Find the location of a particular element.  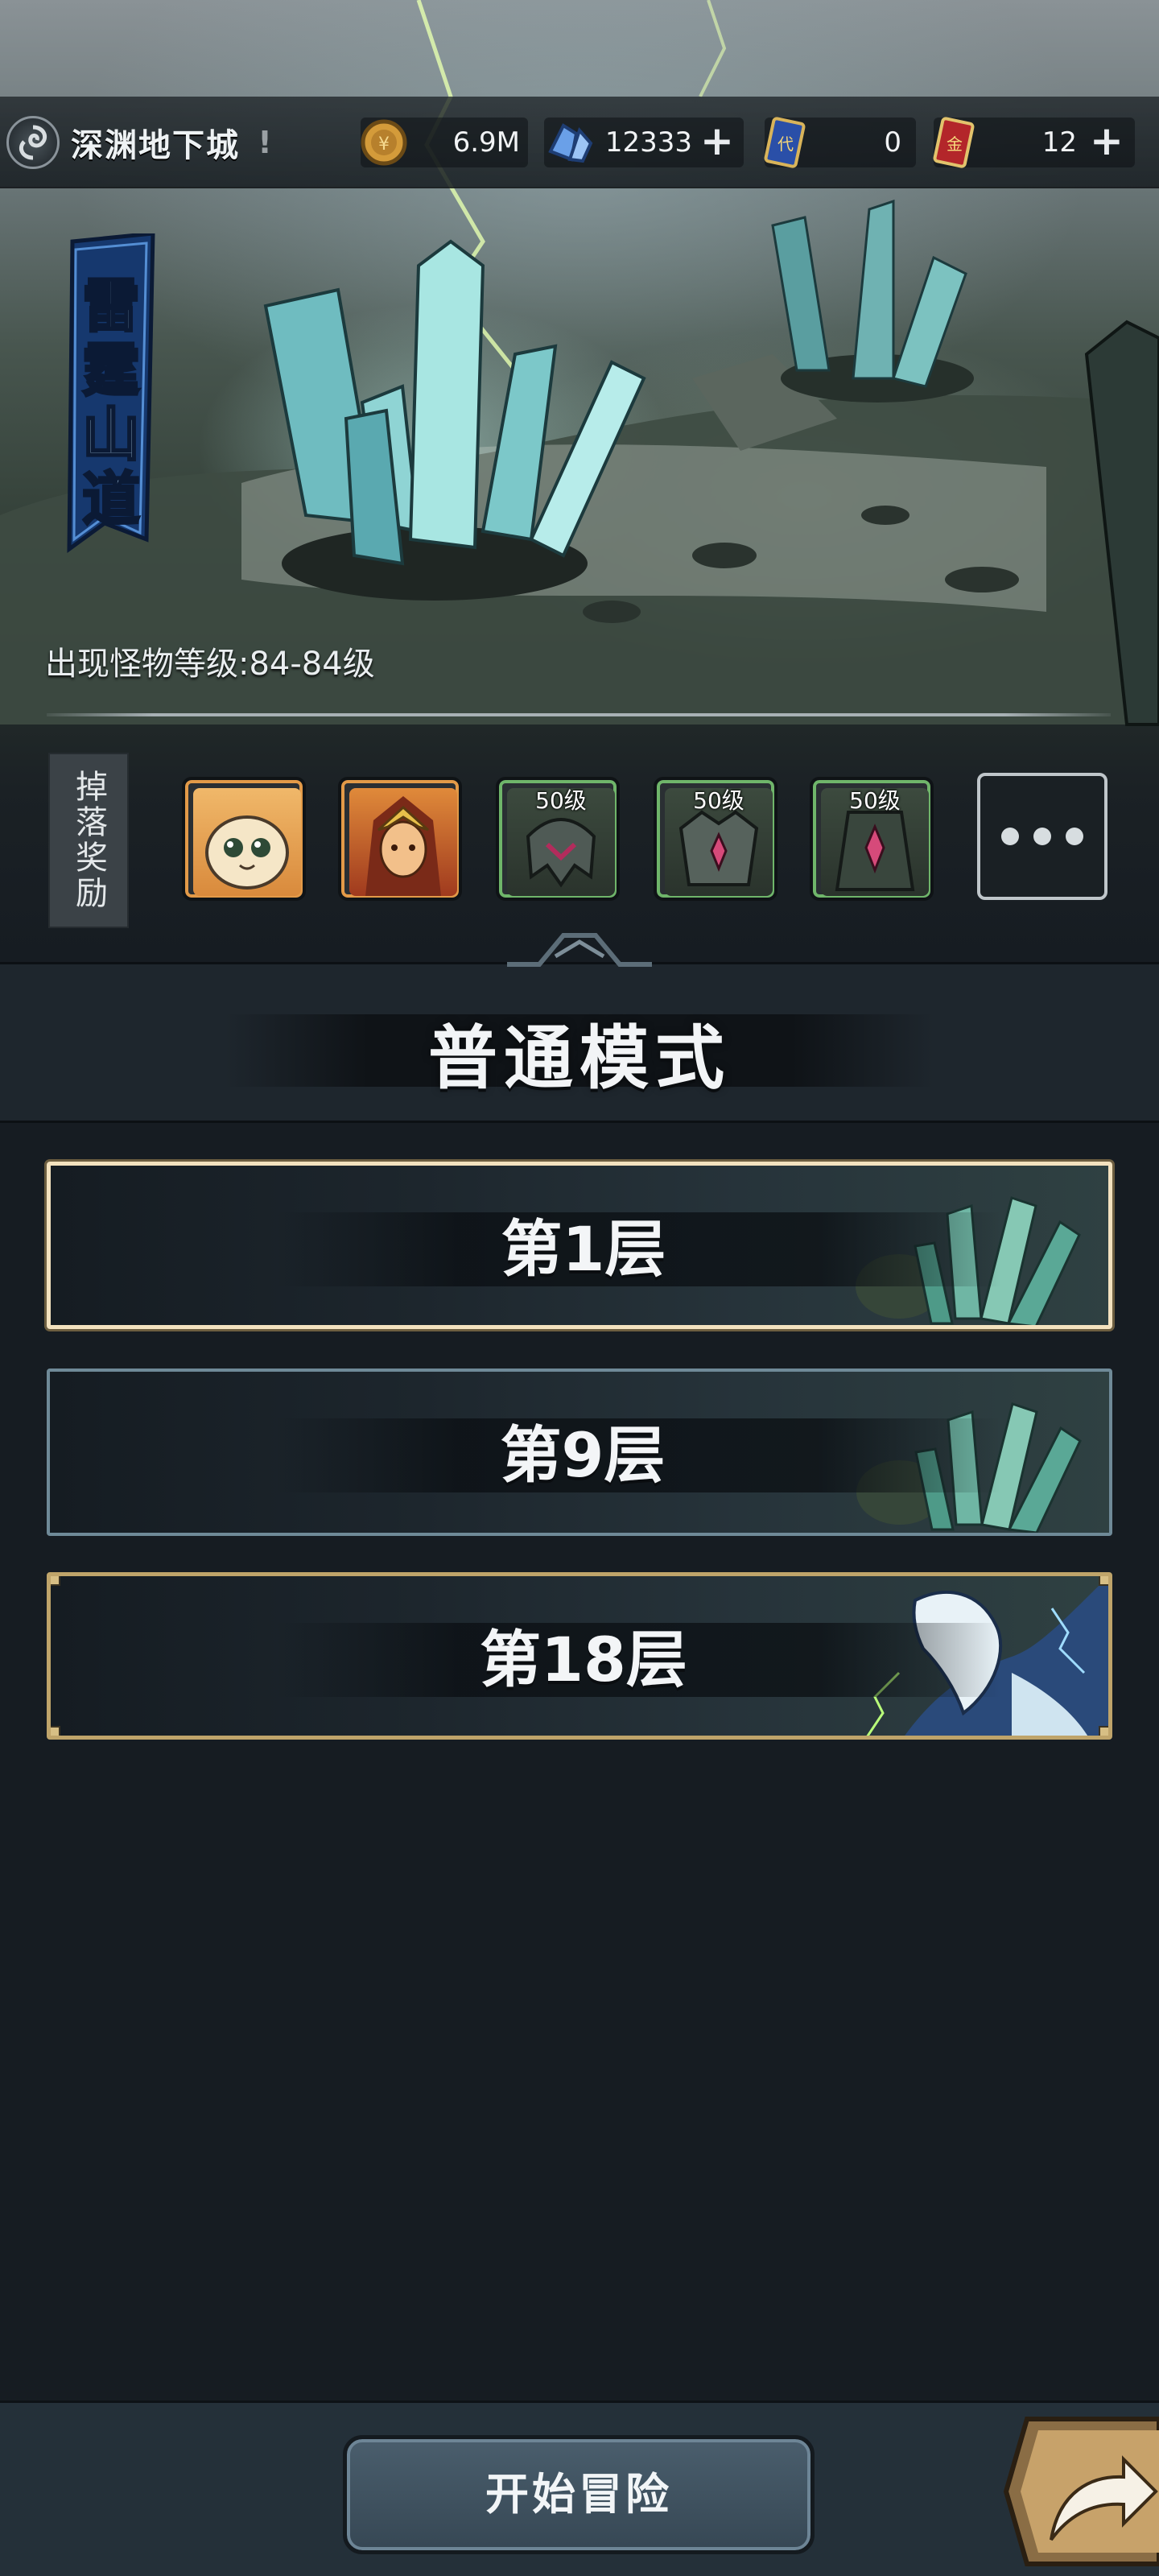

reward-item-cloak: 50级 is located at coordinates (872, 839).